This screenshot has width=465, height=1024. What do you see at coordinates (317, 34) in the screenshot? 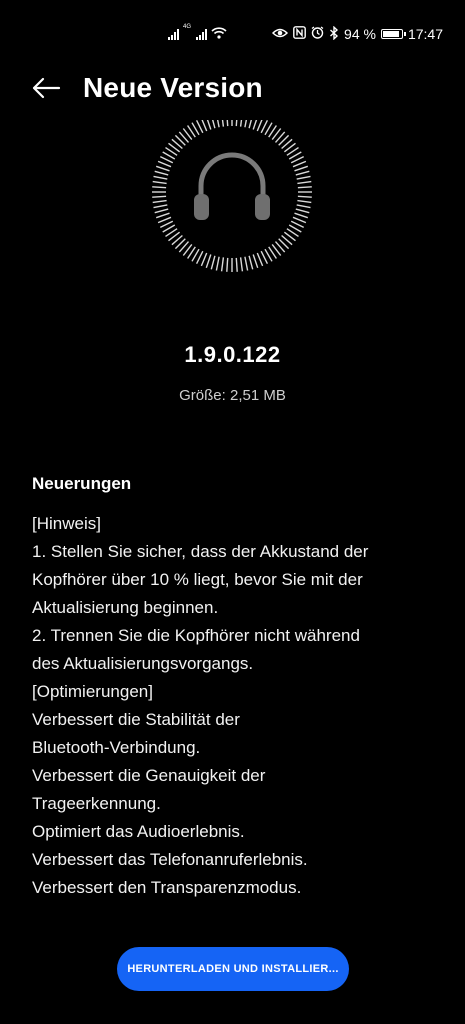
I see `alarm-icon` at bounding box center [317, 34].